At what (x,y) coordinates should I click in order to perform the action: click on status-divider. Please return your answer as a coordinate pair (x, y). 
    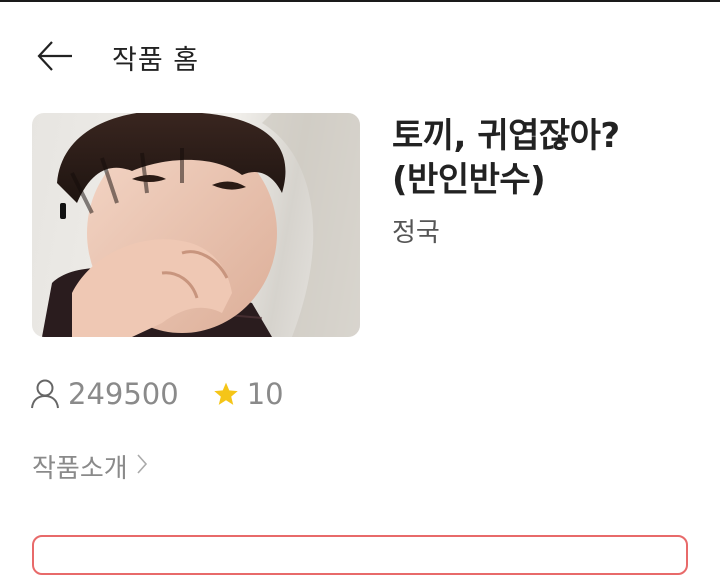
    Looking at the image, I should click on (360, 1).